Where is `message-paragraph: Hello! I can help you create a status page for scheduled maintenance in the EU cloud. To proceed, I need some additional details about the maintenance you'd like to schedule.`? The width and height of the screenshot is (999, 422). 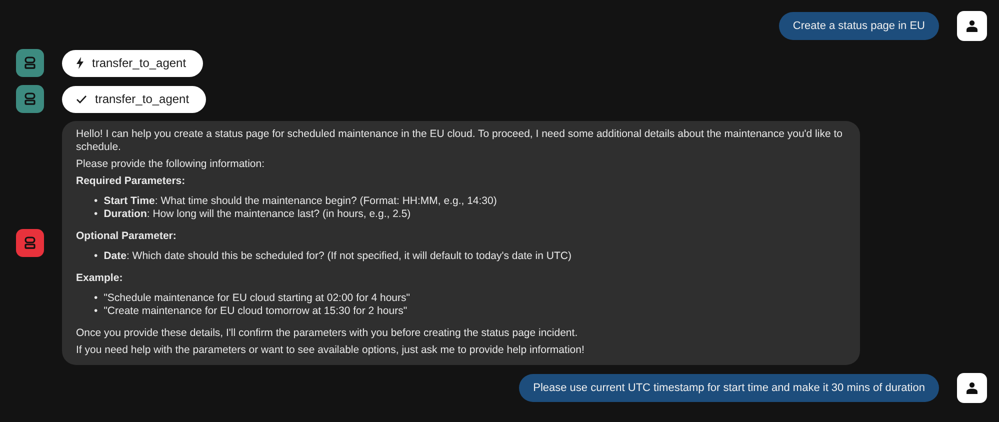
message-paragraph: Hello! I can help you create a status page for scheduled maintenance in the EU cloud. To proceed, I need some additional details about the maintenance you'd like to schedule. is located at coordinates (460, 141).